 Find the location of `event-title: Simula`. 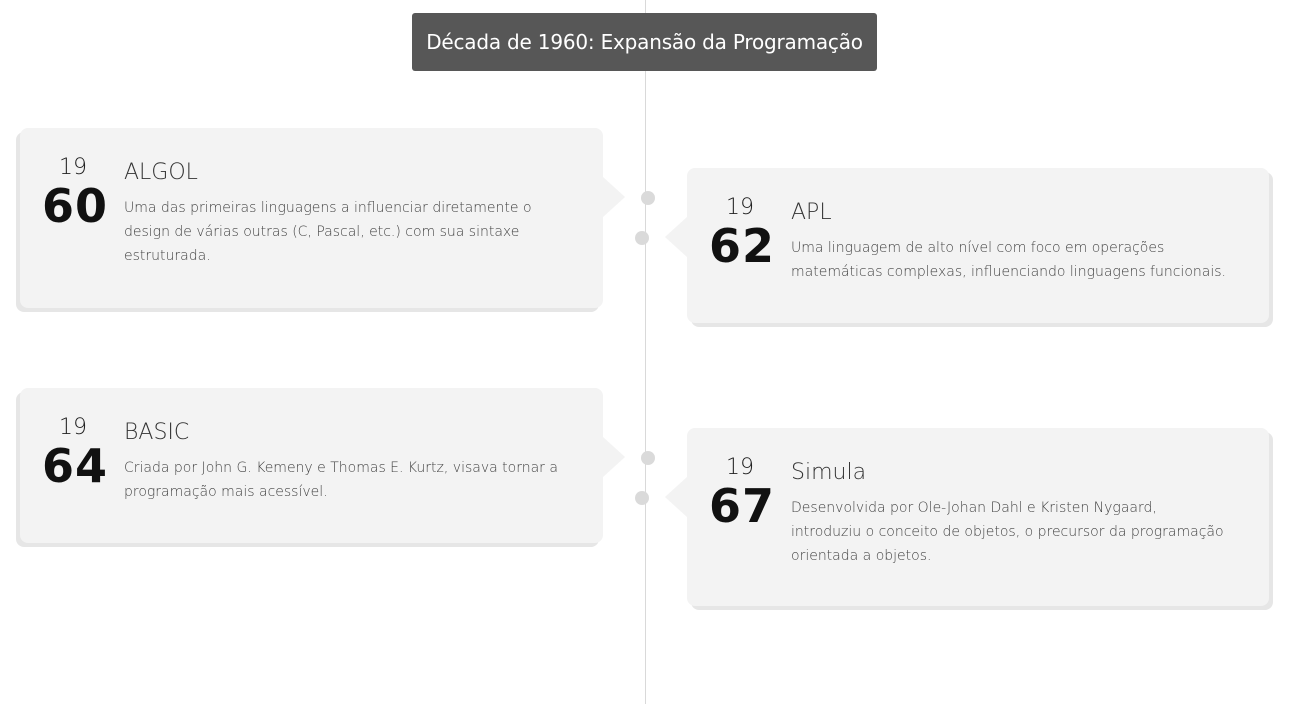

event-title: Simula is located at coordinates (829, 472).